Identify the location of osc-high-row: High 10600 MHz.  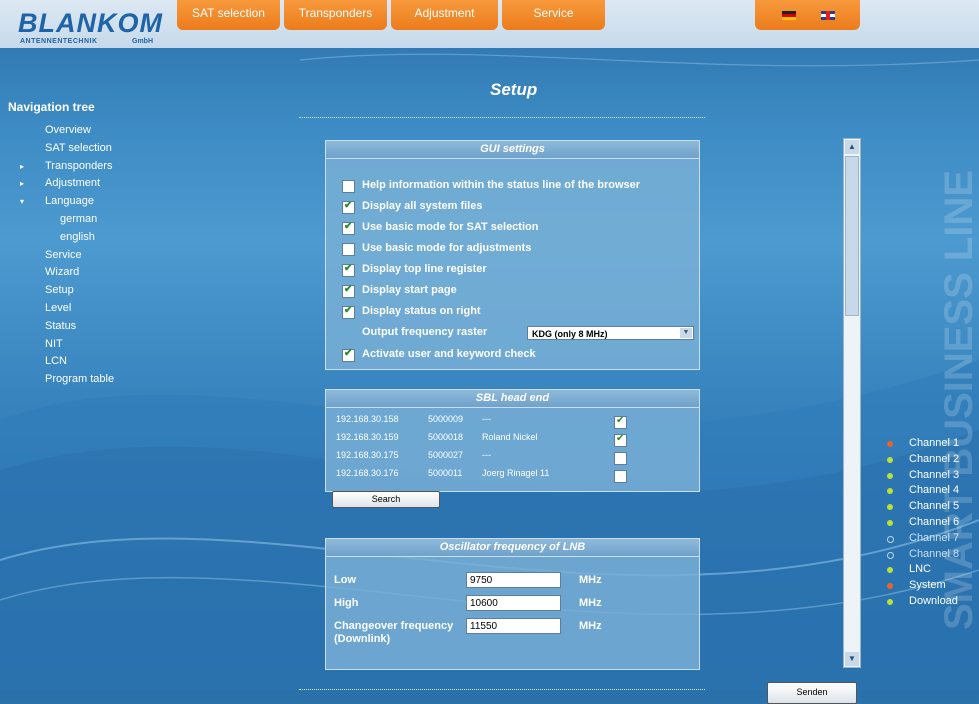
(468, 603).